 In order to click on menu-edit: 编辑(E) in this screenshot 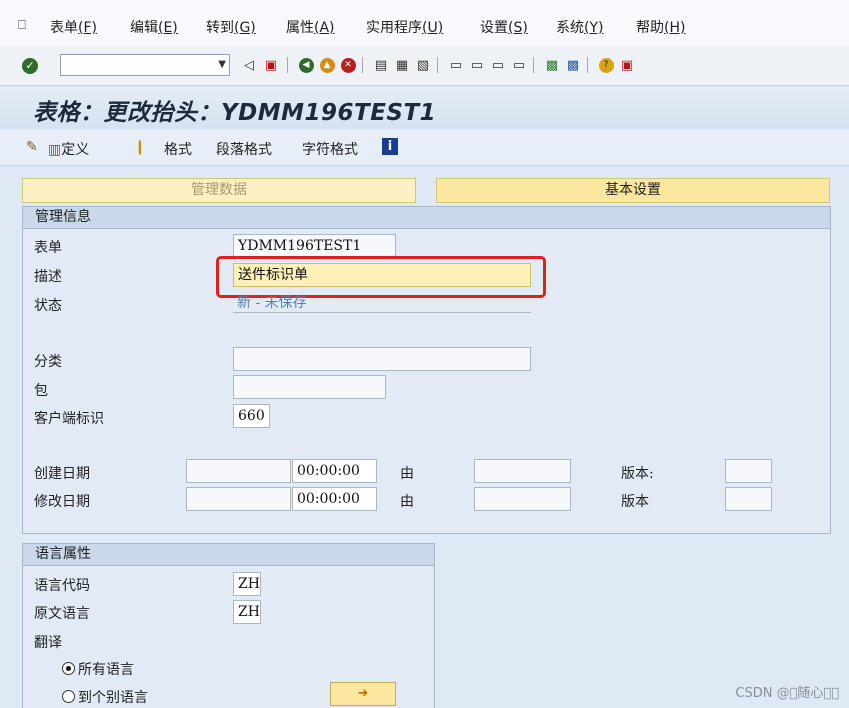, I will do `click(154, 27)`.